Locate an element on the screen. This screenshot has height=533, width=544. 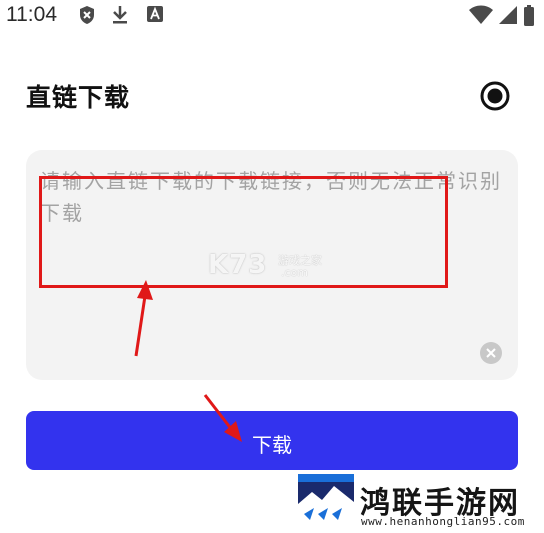
download-button: 下载 is located at coordinates (272, 440).